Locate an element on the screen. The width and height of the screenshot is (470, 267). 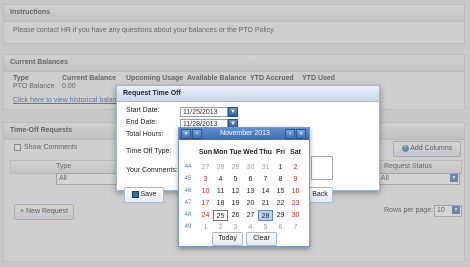
calendar-day: 19 is located at coordinates (235, 203).